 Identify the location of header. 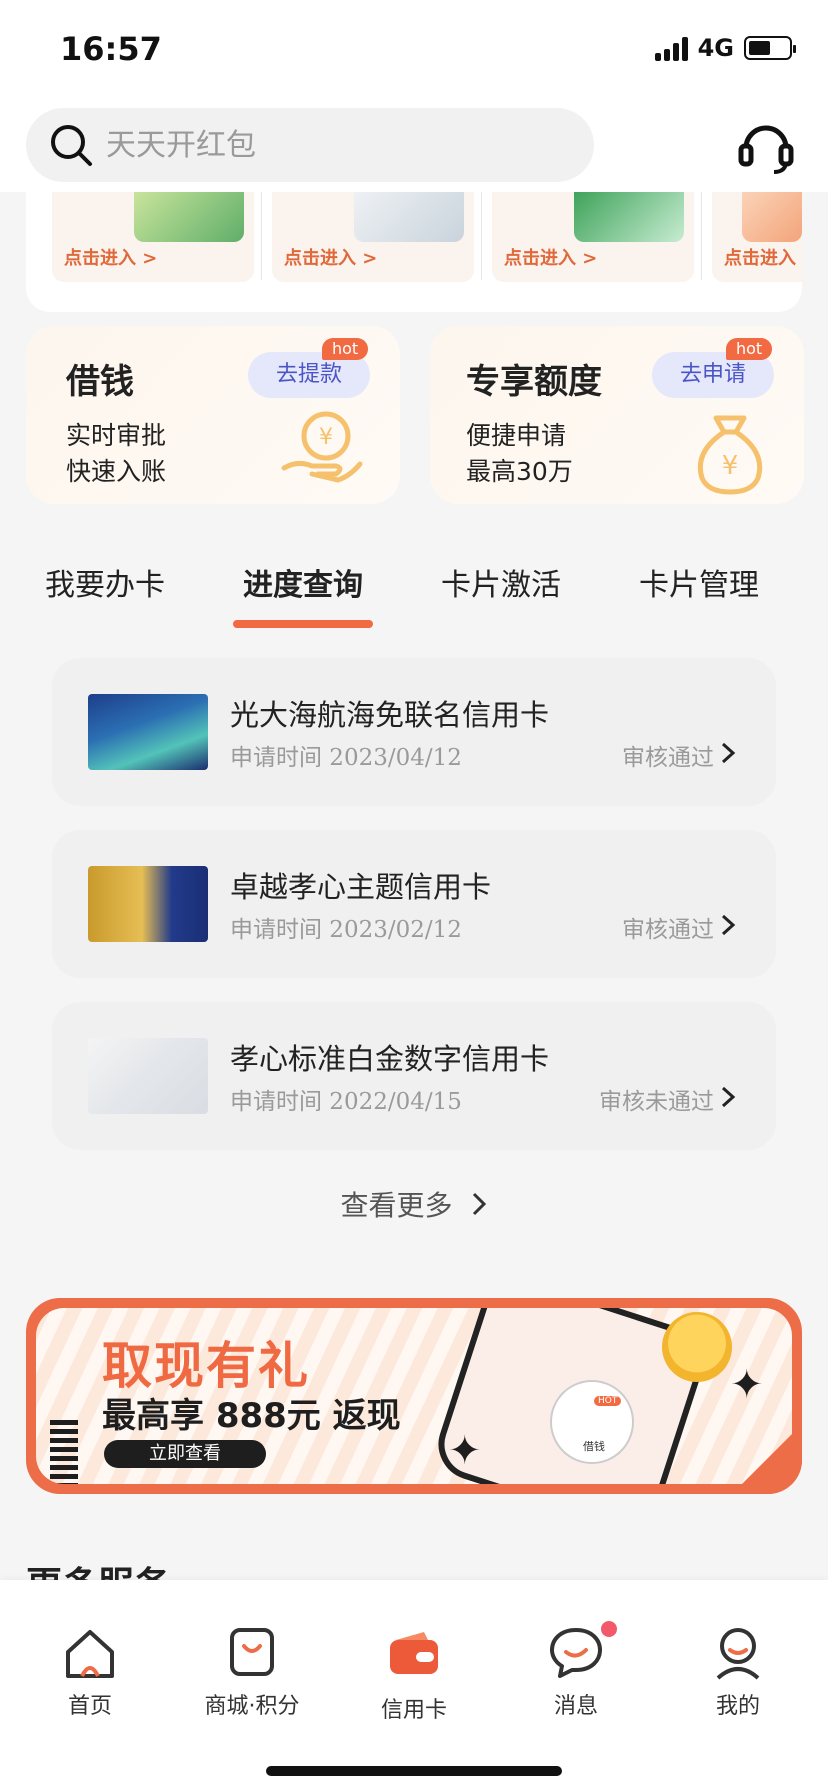
(414, 146).